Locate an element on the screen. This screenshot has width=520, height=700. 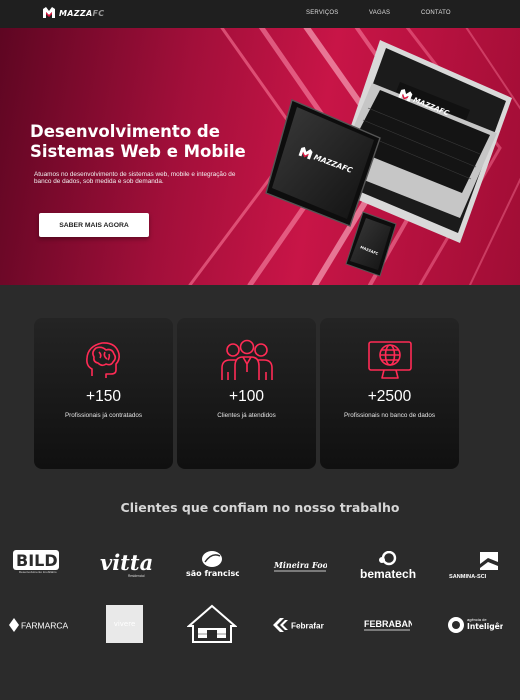
globe-monitor-icon is located at coordinates (389, 360).